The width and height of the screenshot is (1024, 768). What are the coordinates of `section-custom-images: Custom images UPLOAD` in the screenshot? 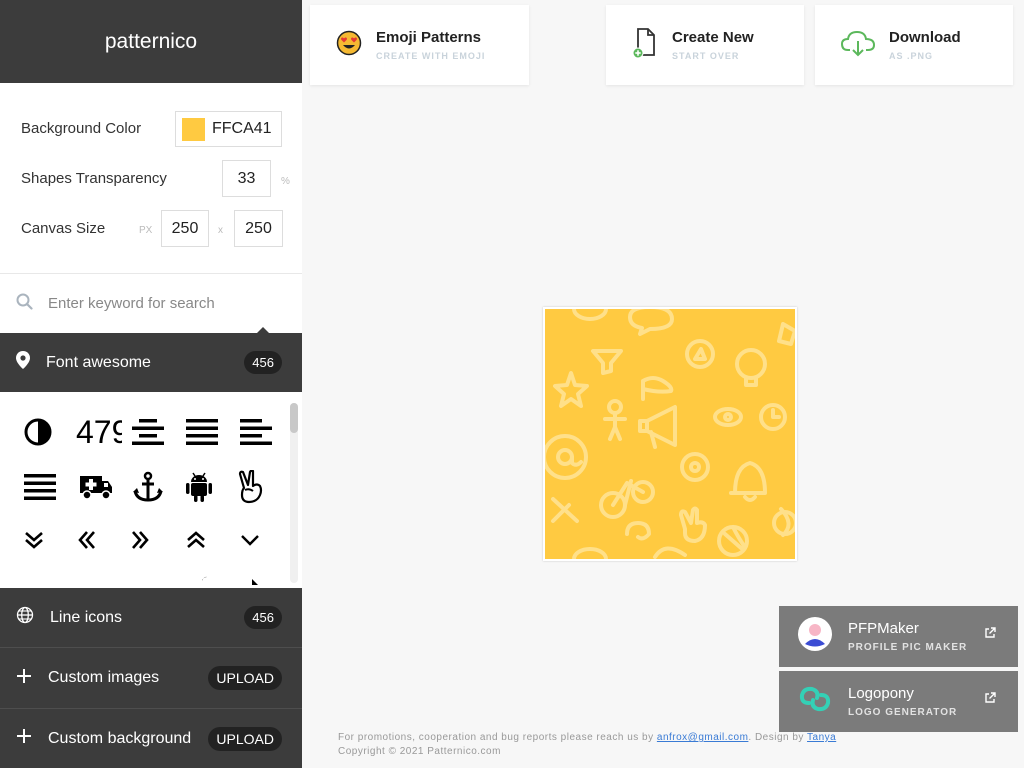 It's located at (151, 678).